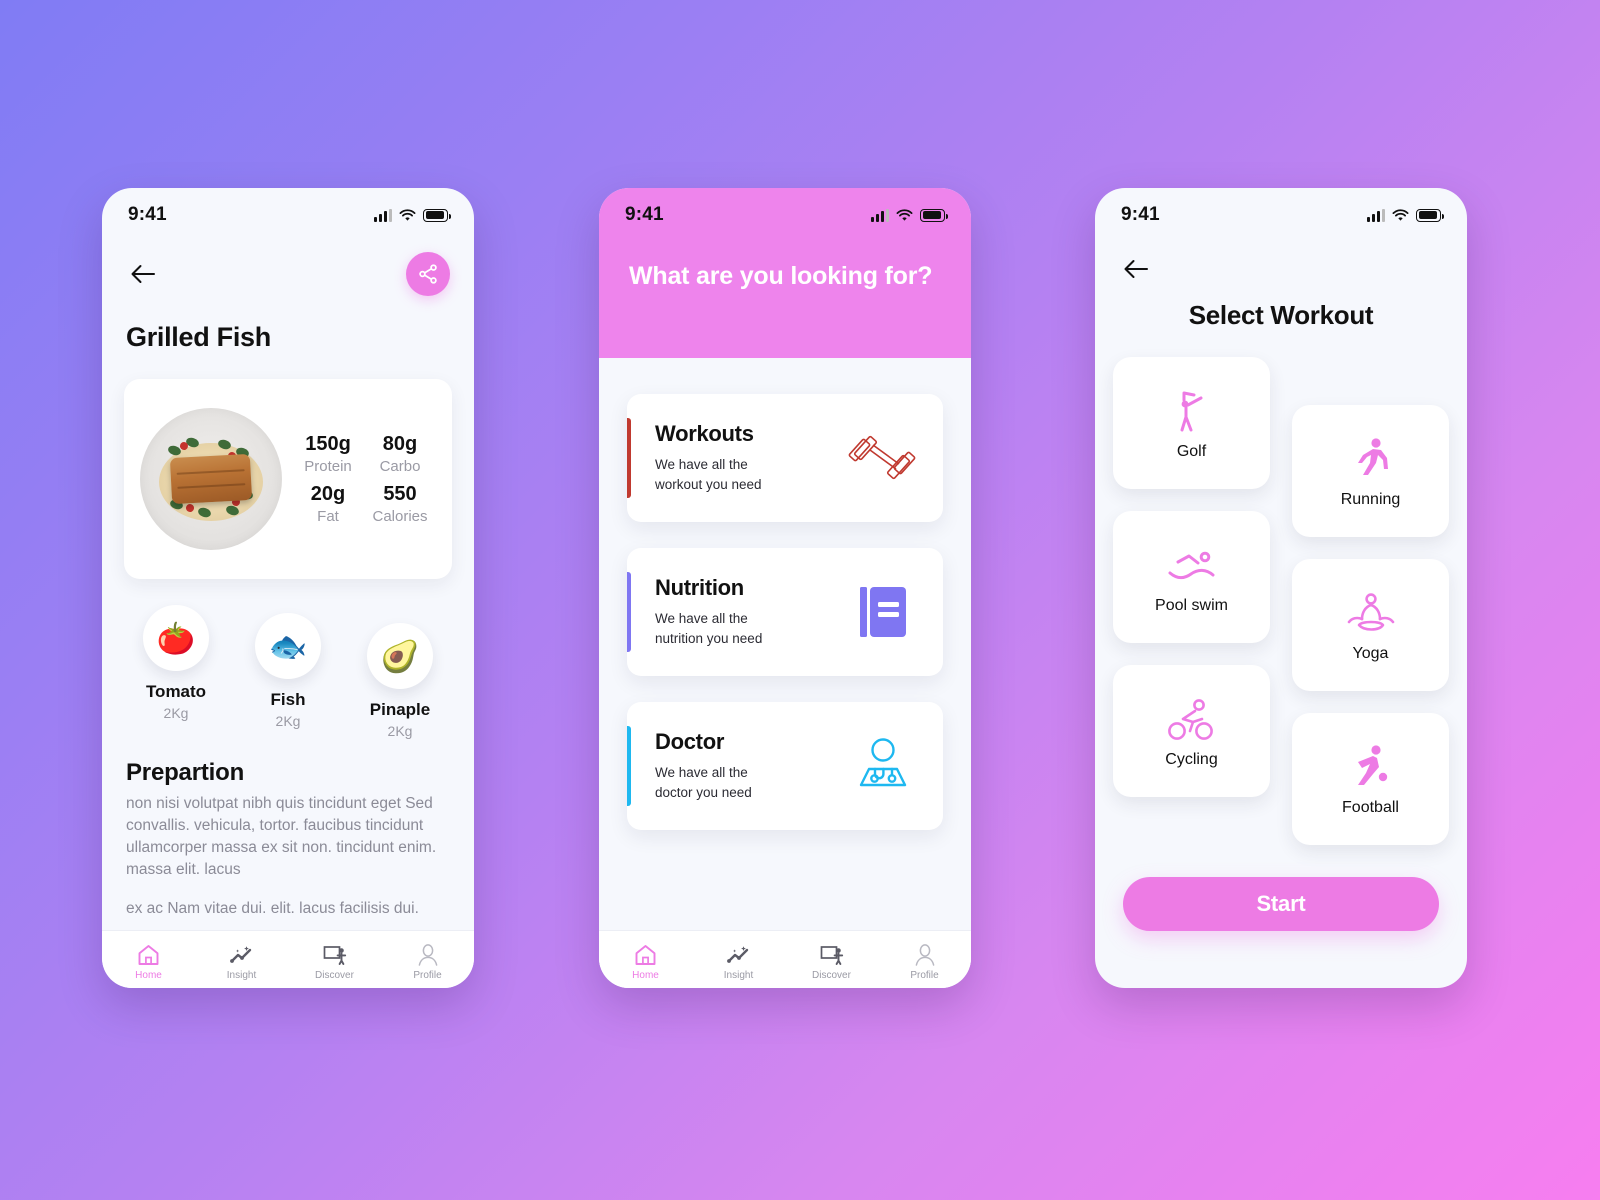 This screenshot has height=1200, width=1600. I want to click on ingredient-list: 🍅 Tomato 2Kg 🐟 Fish 2Kg 🥑 Pinaple 2Kg, so click(288, 659).